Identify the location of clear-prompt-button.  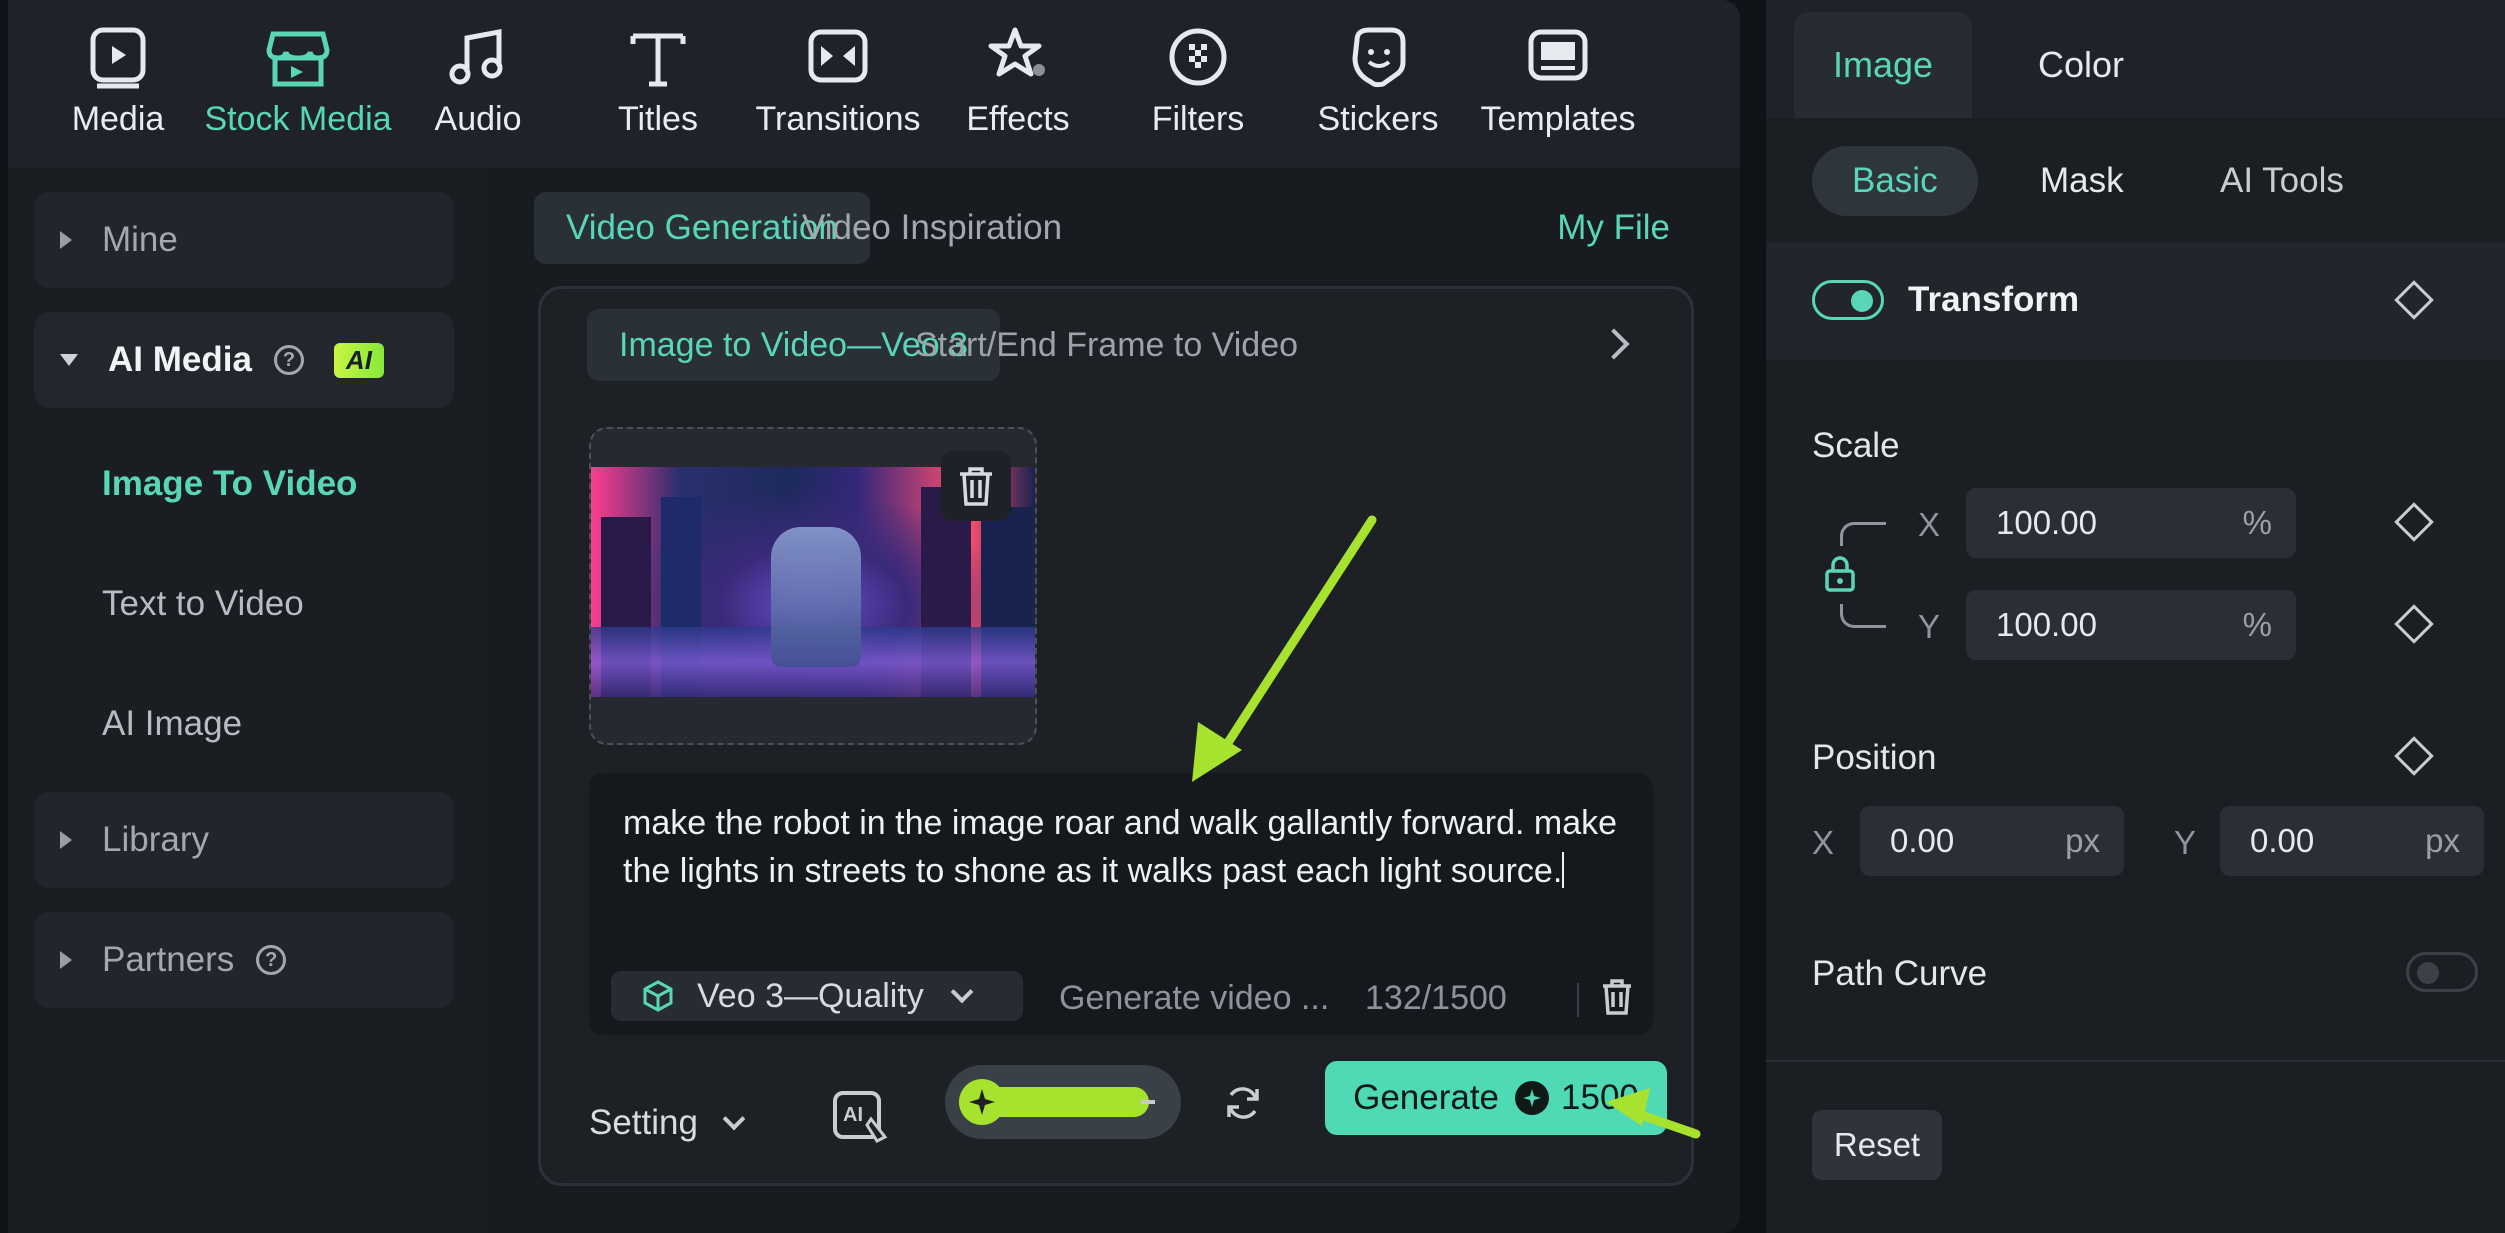
(1617, 999).